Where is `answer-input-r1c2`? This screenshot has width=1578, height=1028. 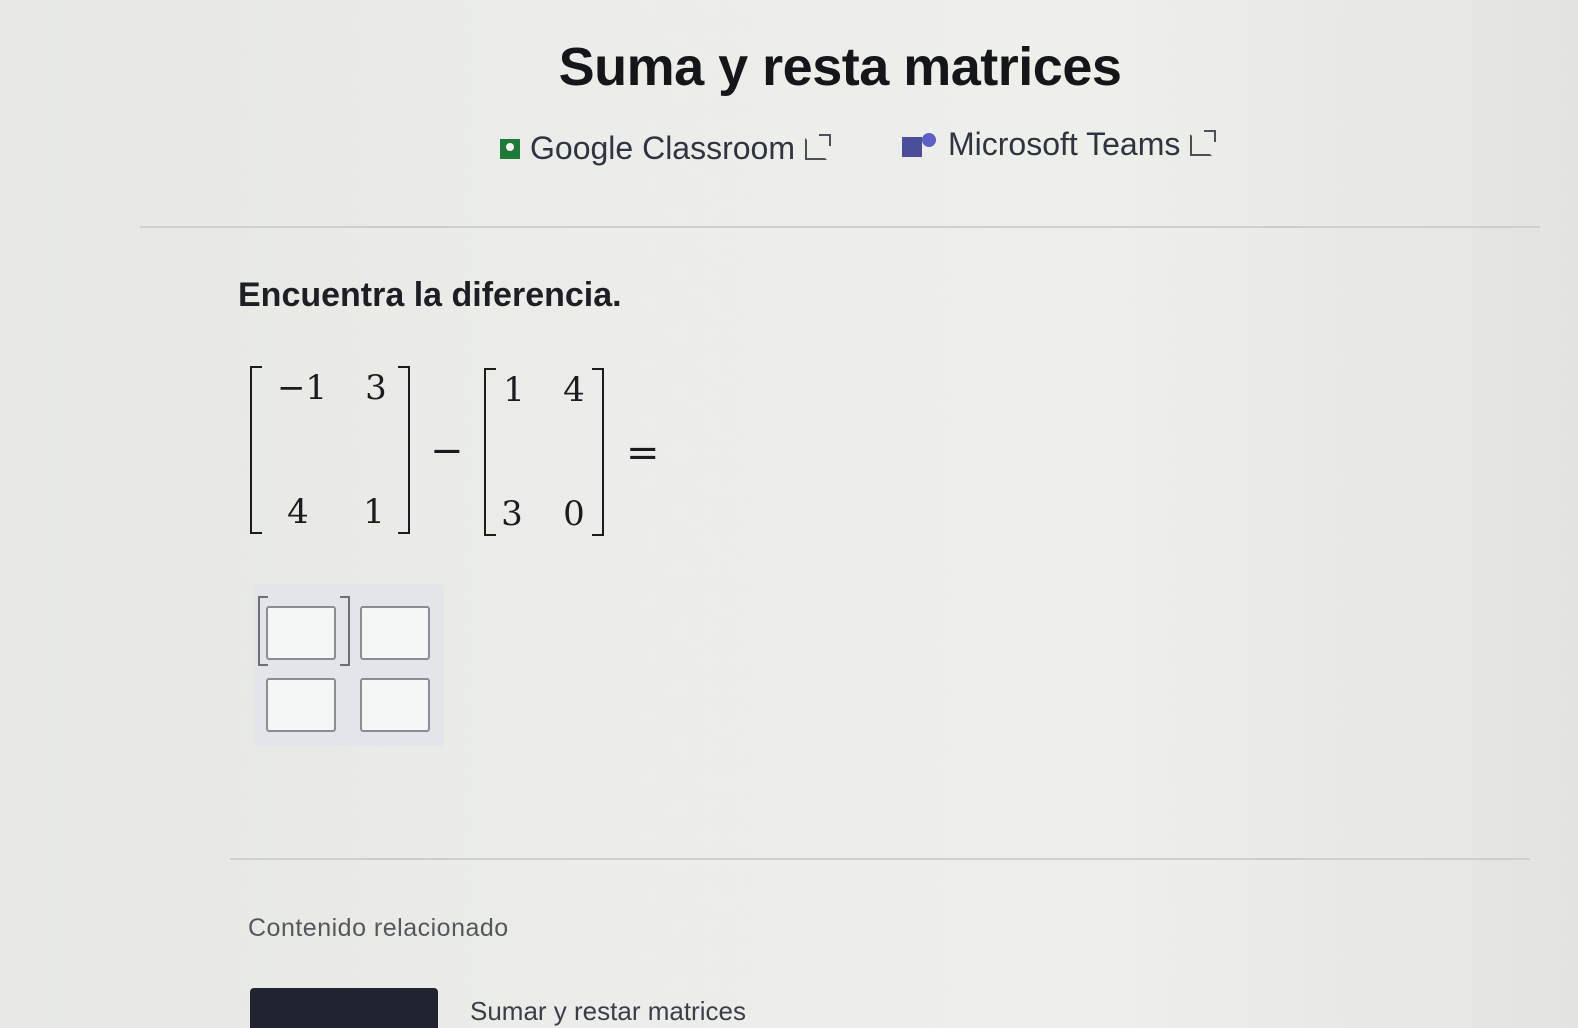
answer-input-r1c2 is located at coordinates (395, 633).